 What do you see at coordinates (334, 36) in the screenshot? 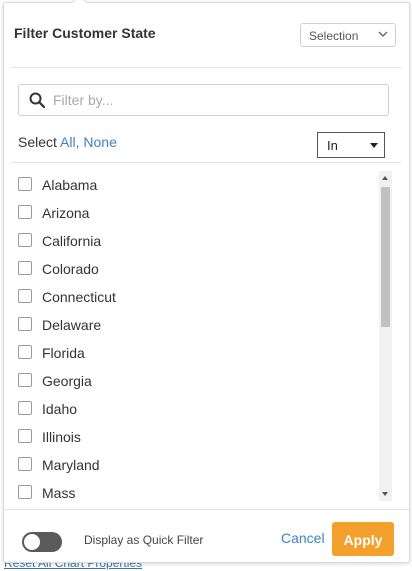
I see `filter-mode-value: Selection` at bounding box center [334, 36].